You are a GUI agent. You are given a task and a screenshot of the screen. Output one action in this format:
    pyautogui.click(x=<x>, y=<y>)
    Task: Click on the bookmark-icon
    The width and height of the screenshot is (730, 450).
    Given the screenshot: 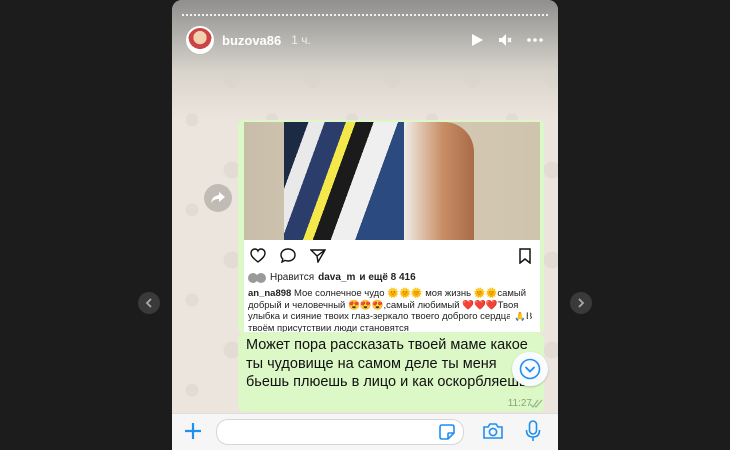 What is the action you would take?
    pyautogui.click(x=525, y=256)
    